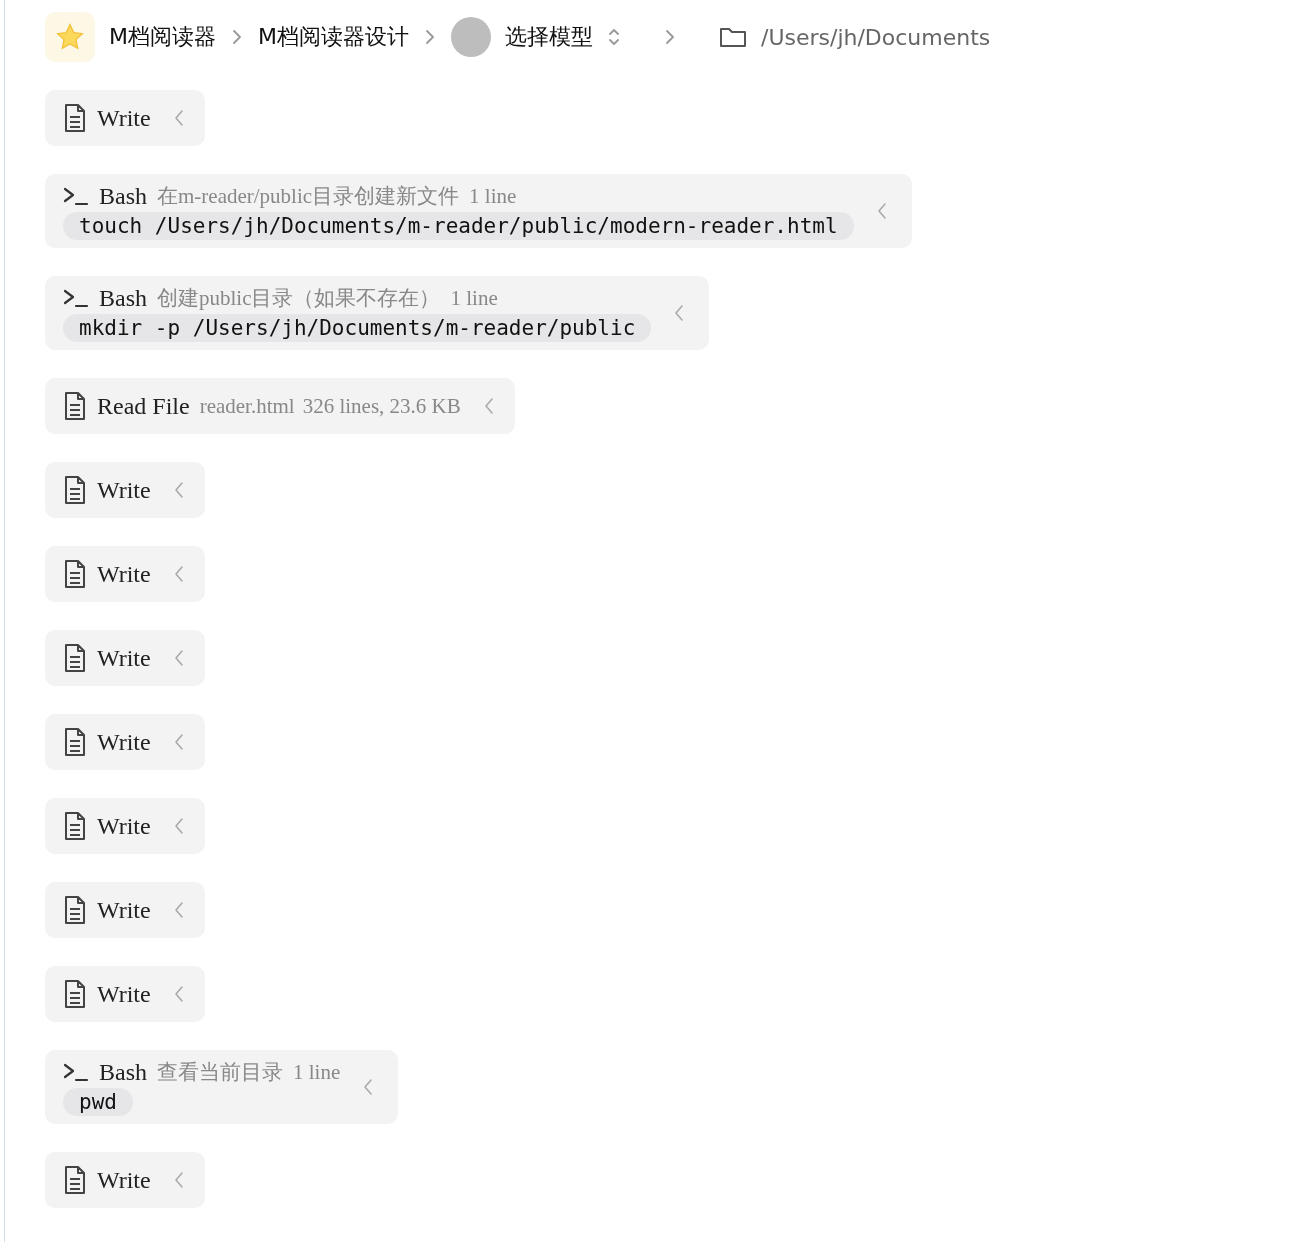  I want to click on folder-path: /Users/jh/Documents, so click(875, 37).